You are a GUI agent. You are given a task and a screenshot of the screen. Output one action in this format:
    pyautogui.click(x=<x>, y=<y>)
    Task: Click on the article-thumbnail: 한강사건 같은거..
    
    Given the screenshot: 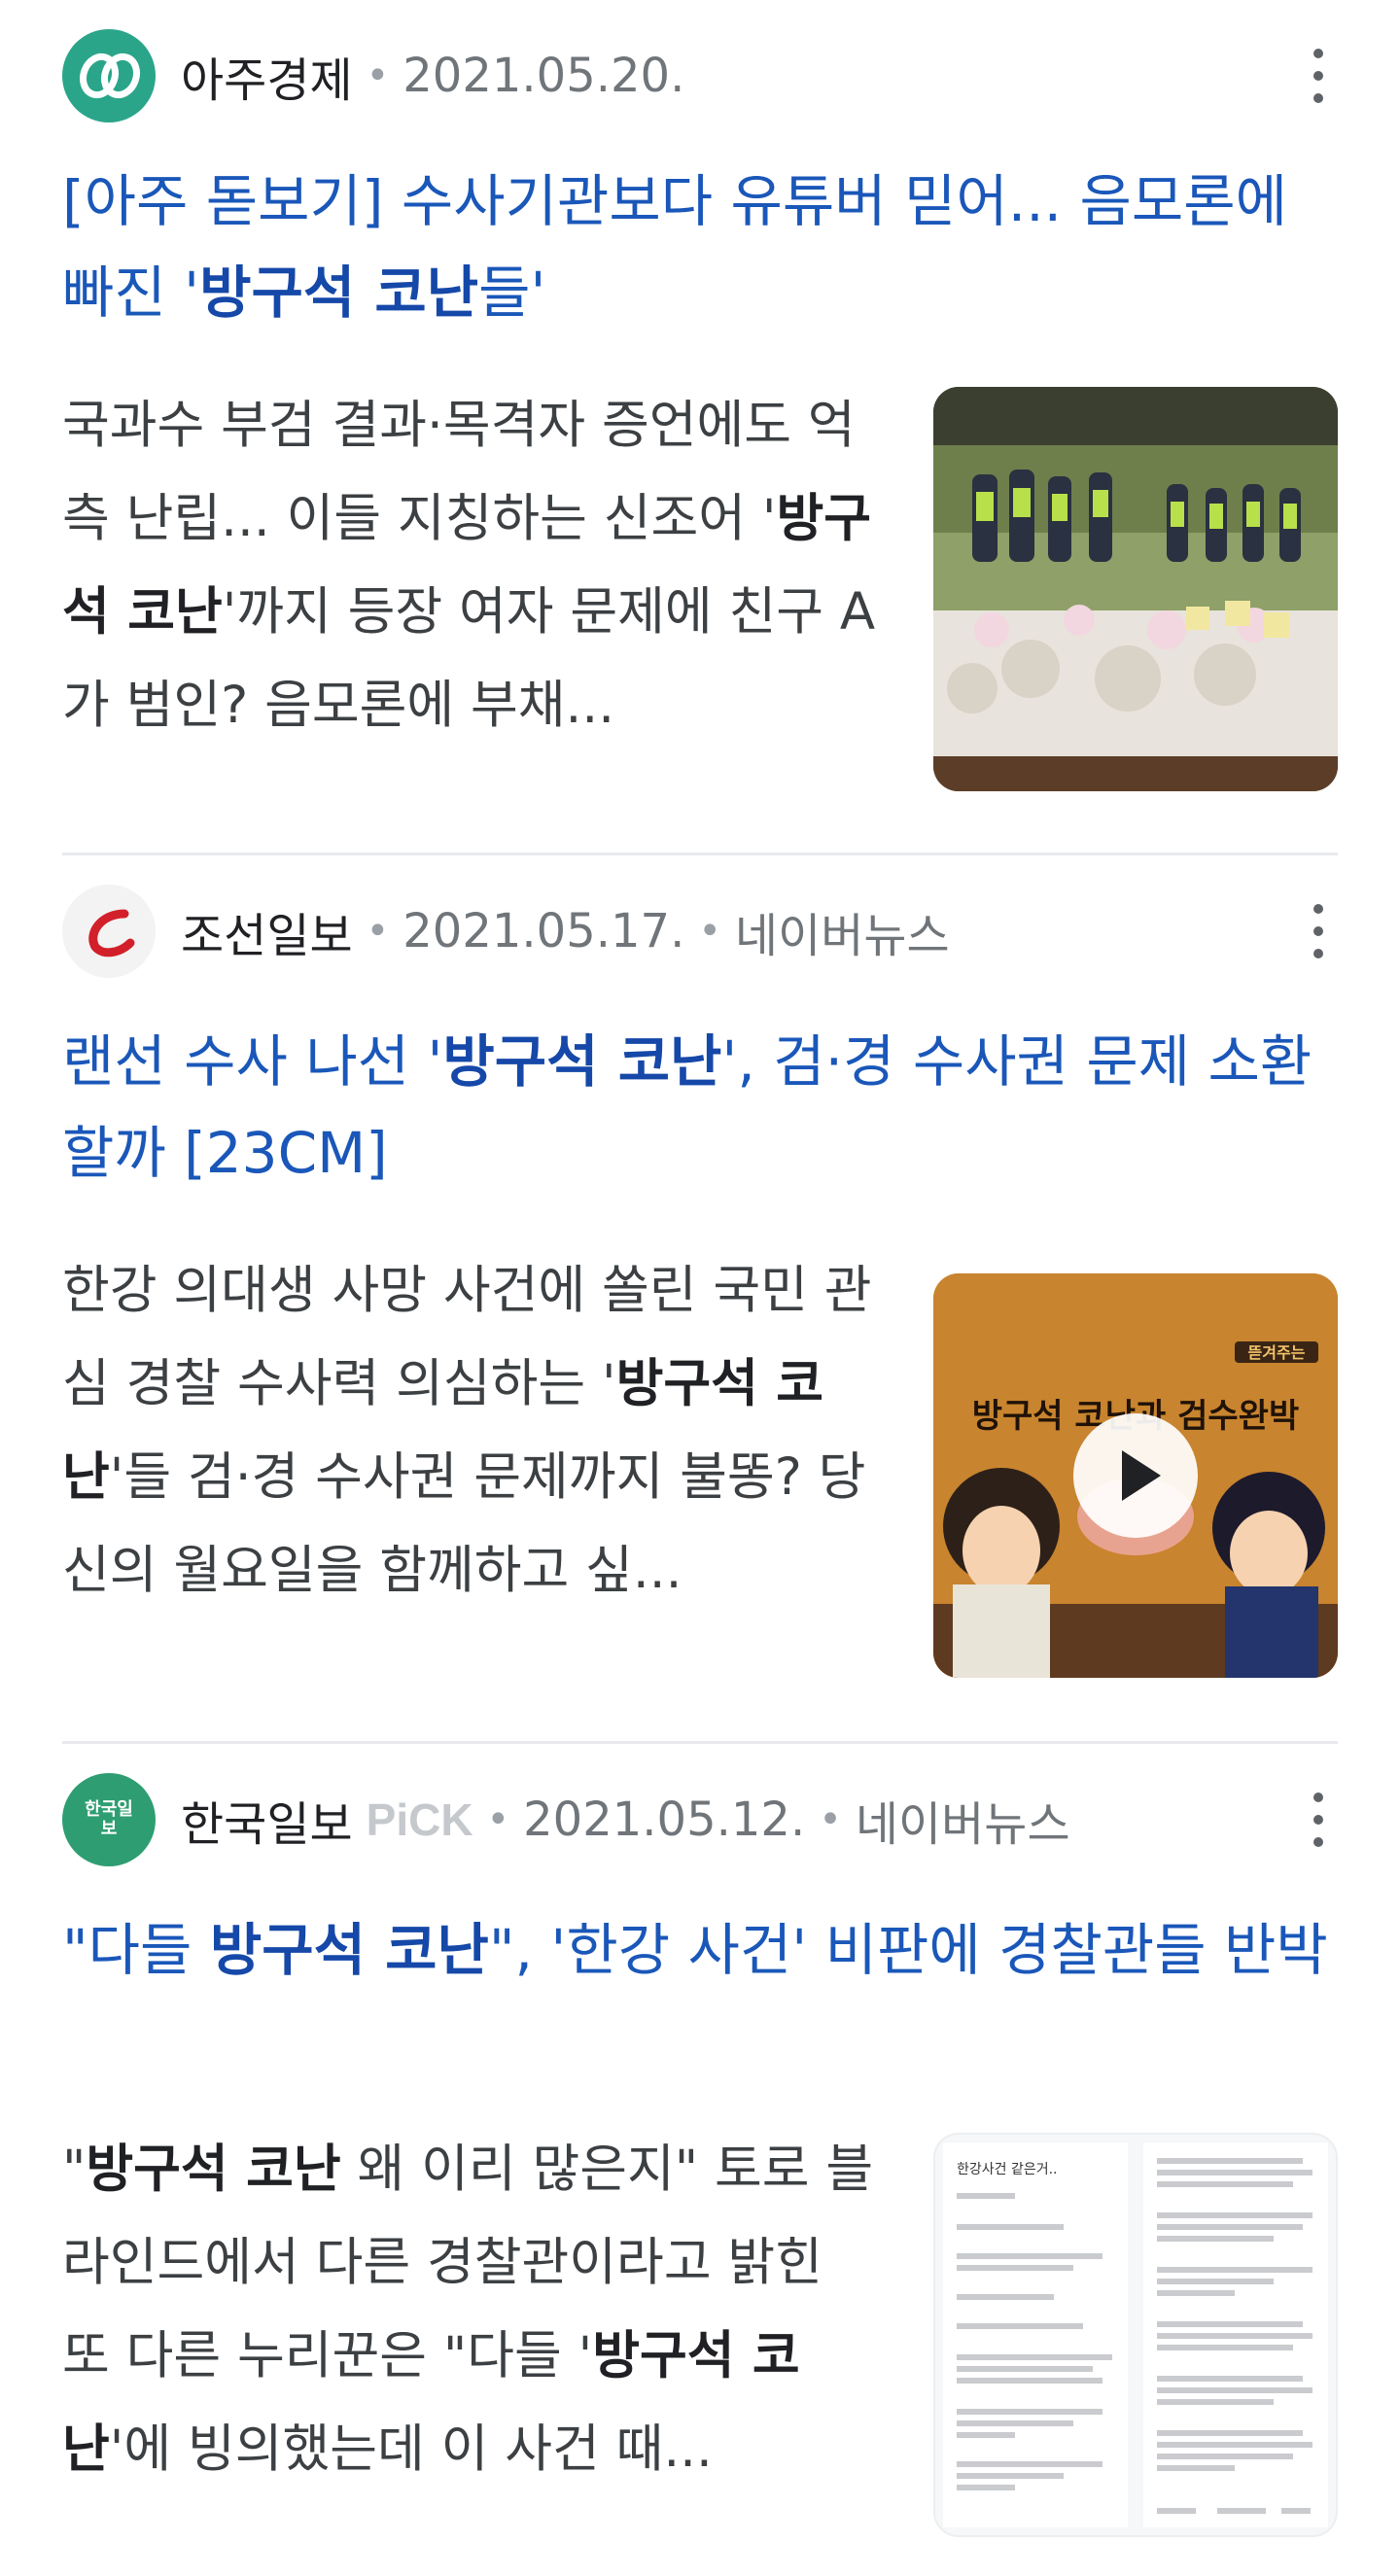 What is the action you would take?
    pyautogui.click(x=1135, y=2335)
    